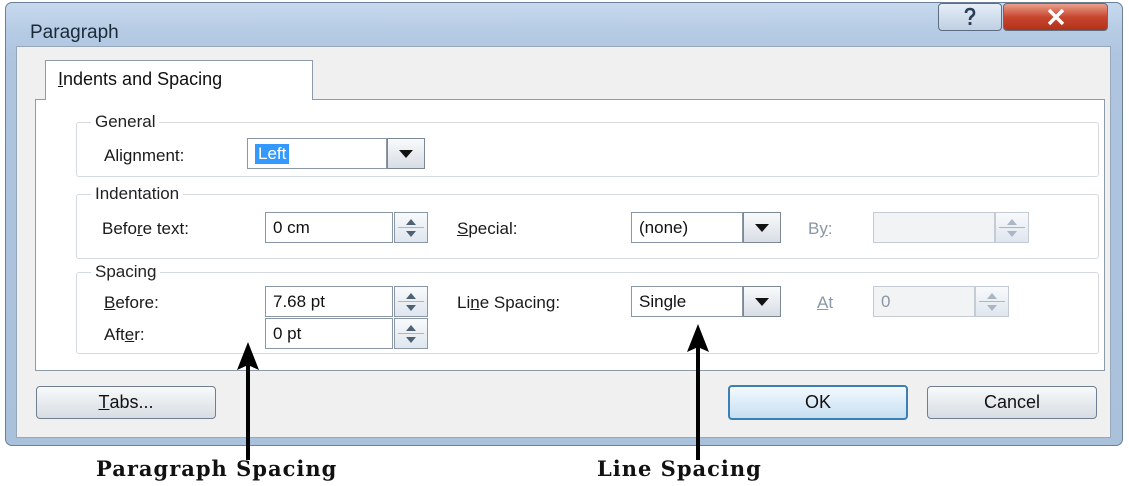 This screenshot has width=1129, height=486. What do you see at coordinates (679, 468) in the screenshot?
I see `line-spacing-caption: Line Spacing` at bounding box center [679, 468].